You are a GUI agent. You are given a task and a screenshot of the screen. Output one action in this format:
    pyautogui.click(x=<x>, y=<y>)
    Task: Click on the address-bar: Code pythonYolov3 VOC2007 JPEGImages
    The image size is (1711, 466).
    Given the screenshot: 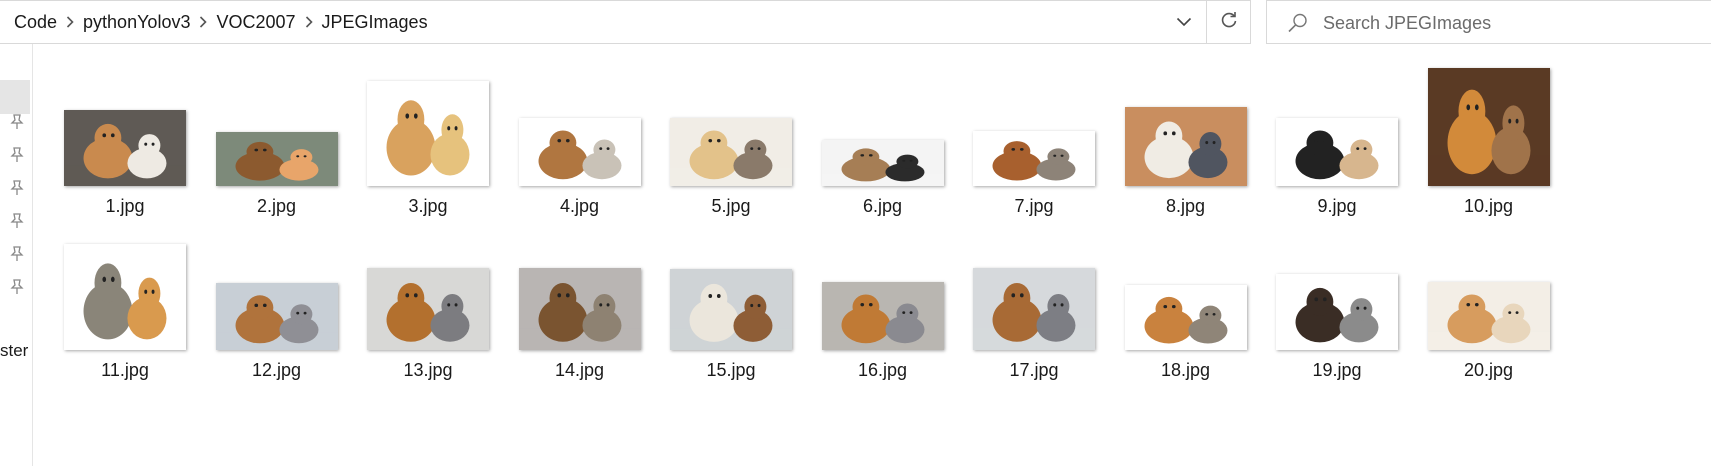 What is the action you would take?
    pyautogui.click(x=603, y=22)
    